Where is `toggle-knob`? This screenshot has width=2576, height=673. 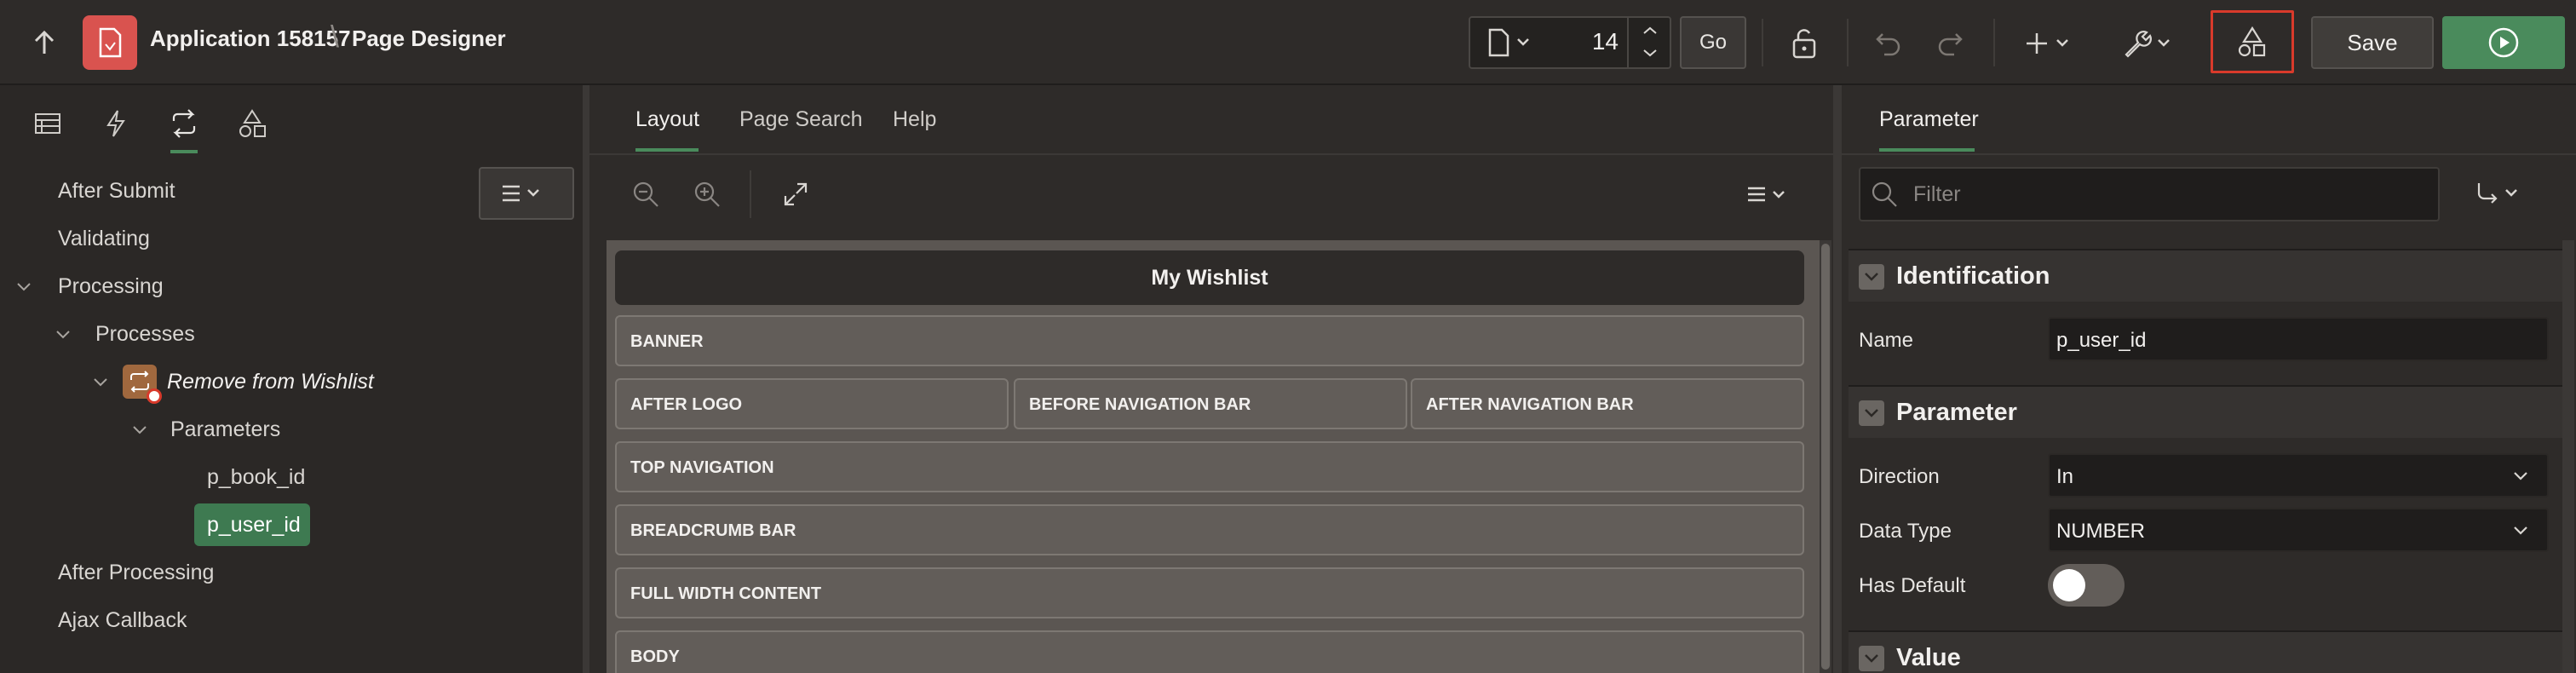
toggle-knob is located at coordinates (2069, 585).